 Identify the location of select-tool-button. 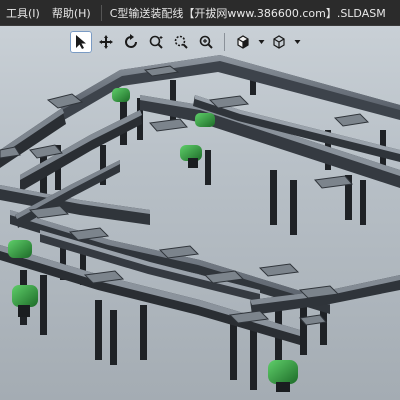
(81, 42).